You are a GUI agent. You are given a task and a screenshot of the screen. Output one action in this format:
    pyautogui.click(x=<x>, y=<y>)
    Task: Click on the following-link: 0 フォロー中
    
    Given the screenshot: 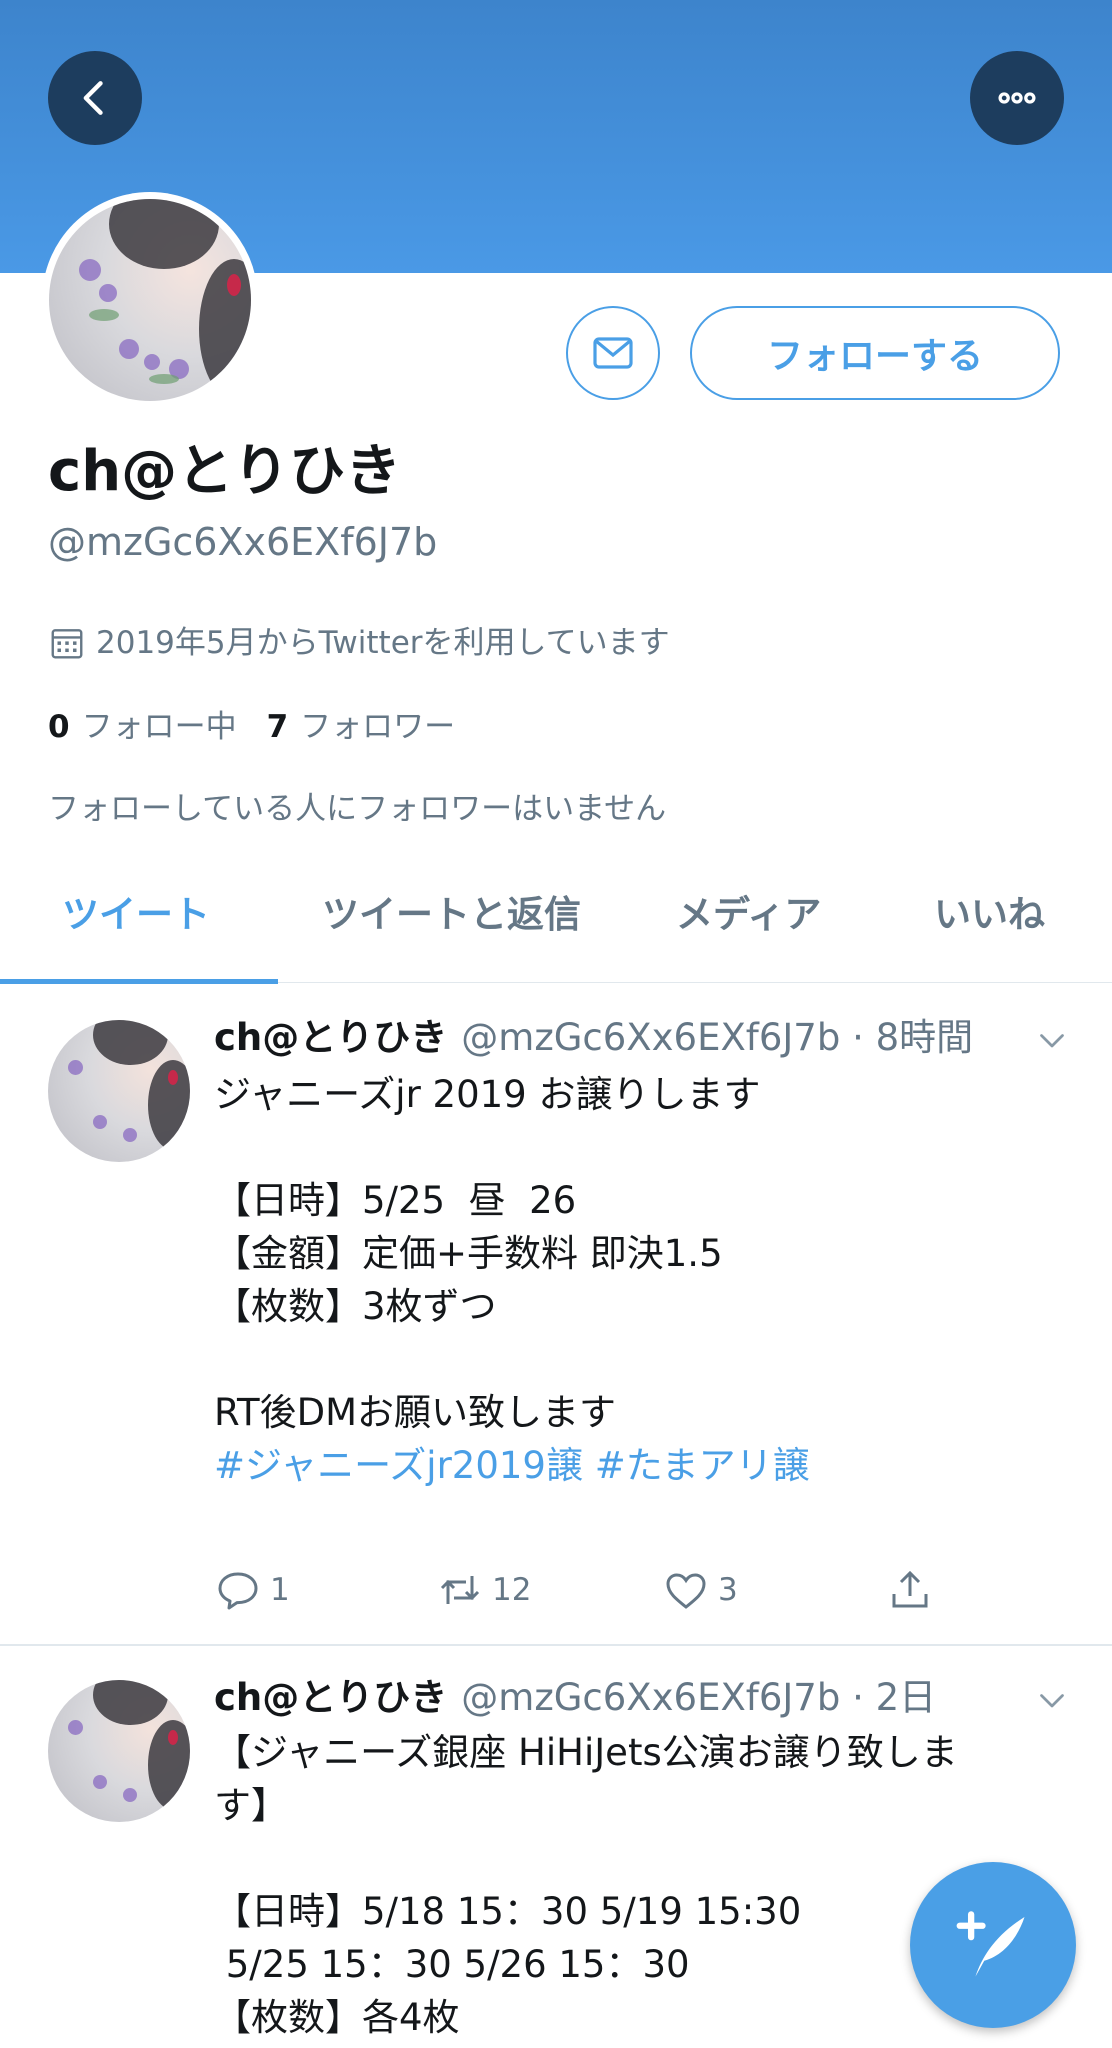 What is the action you would take?
    pyautogui.click(x=142, y=727)
    